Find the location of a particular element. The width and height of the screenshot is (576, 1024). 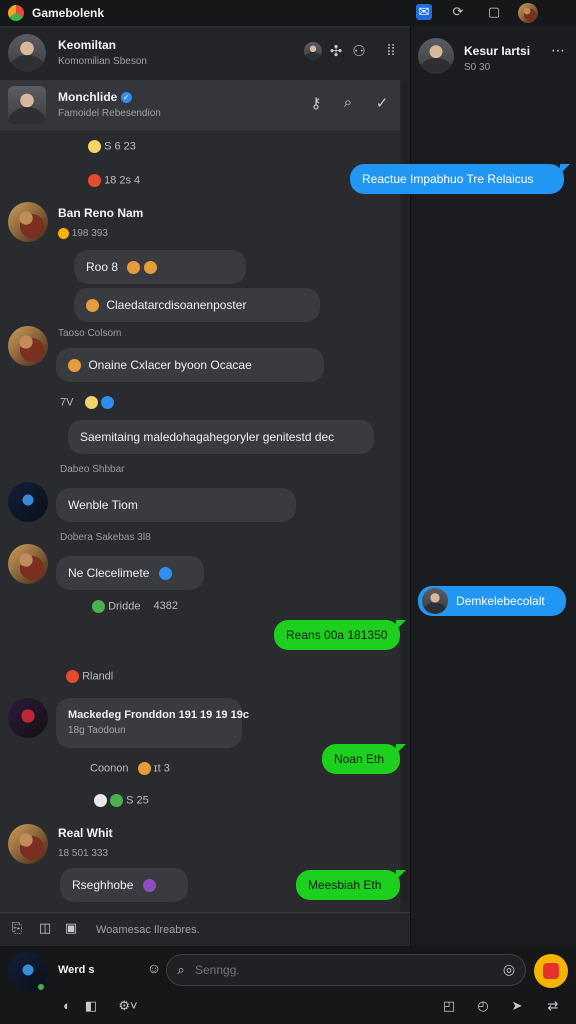

active-chat-status: Famoidel Rebesendion is located at coordinates (109, 113).